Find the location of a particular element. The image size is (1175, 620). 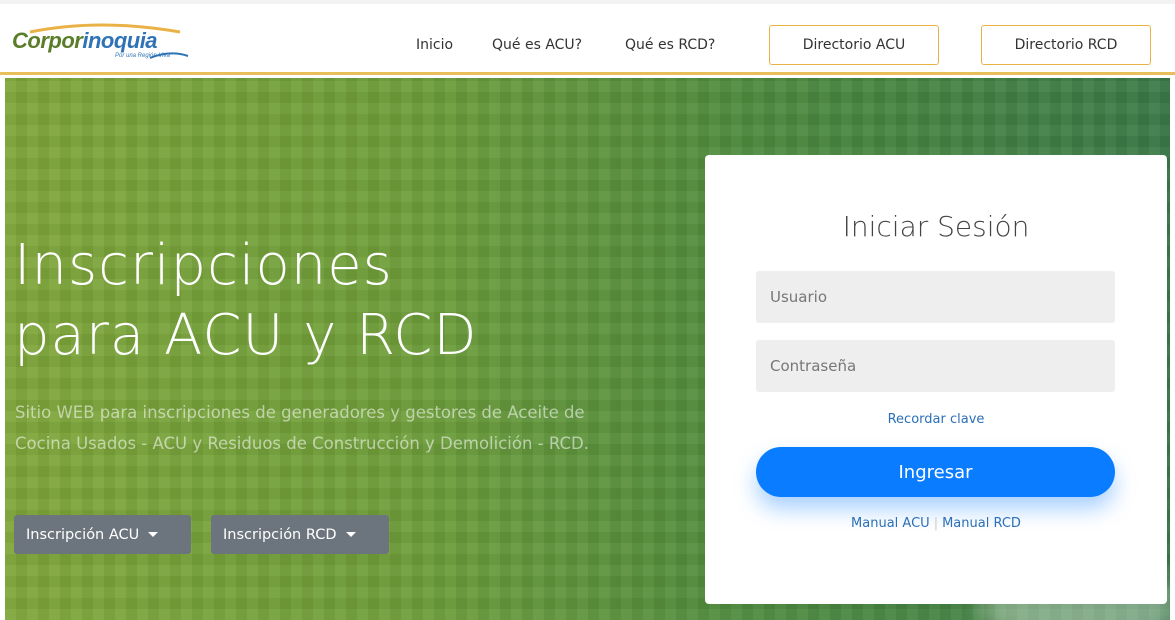

corporinoquia-logo: Corporinoquia Por una Región Viva is located at coordinates (100, 45).